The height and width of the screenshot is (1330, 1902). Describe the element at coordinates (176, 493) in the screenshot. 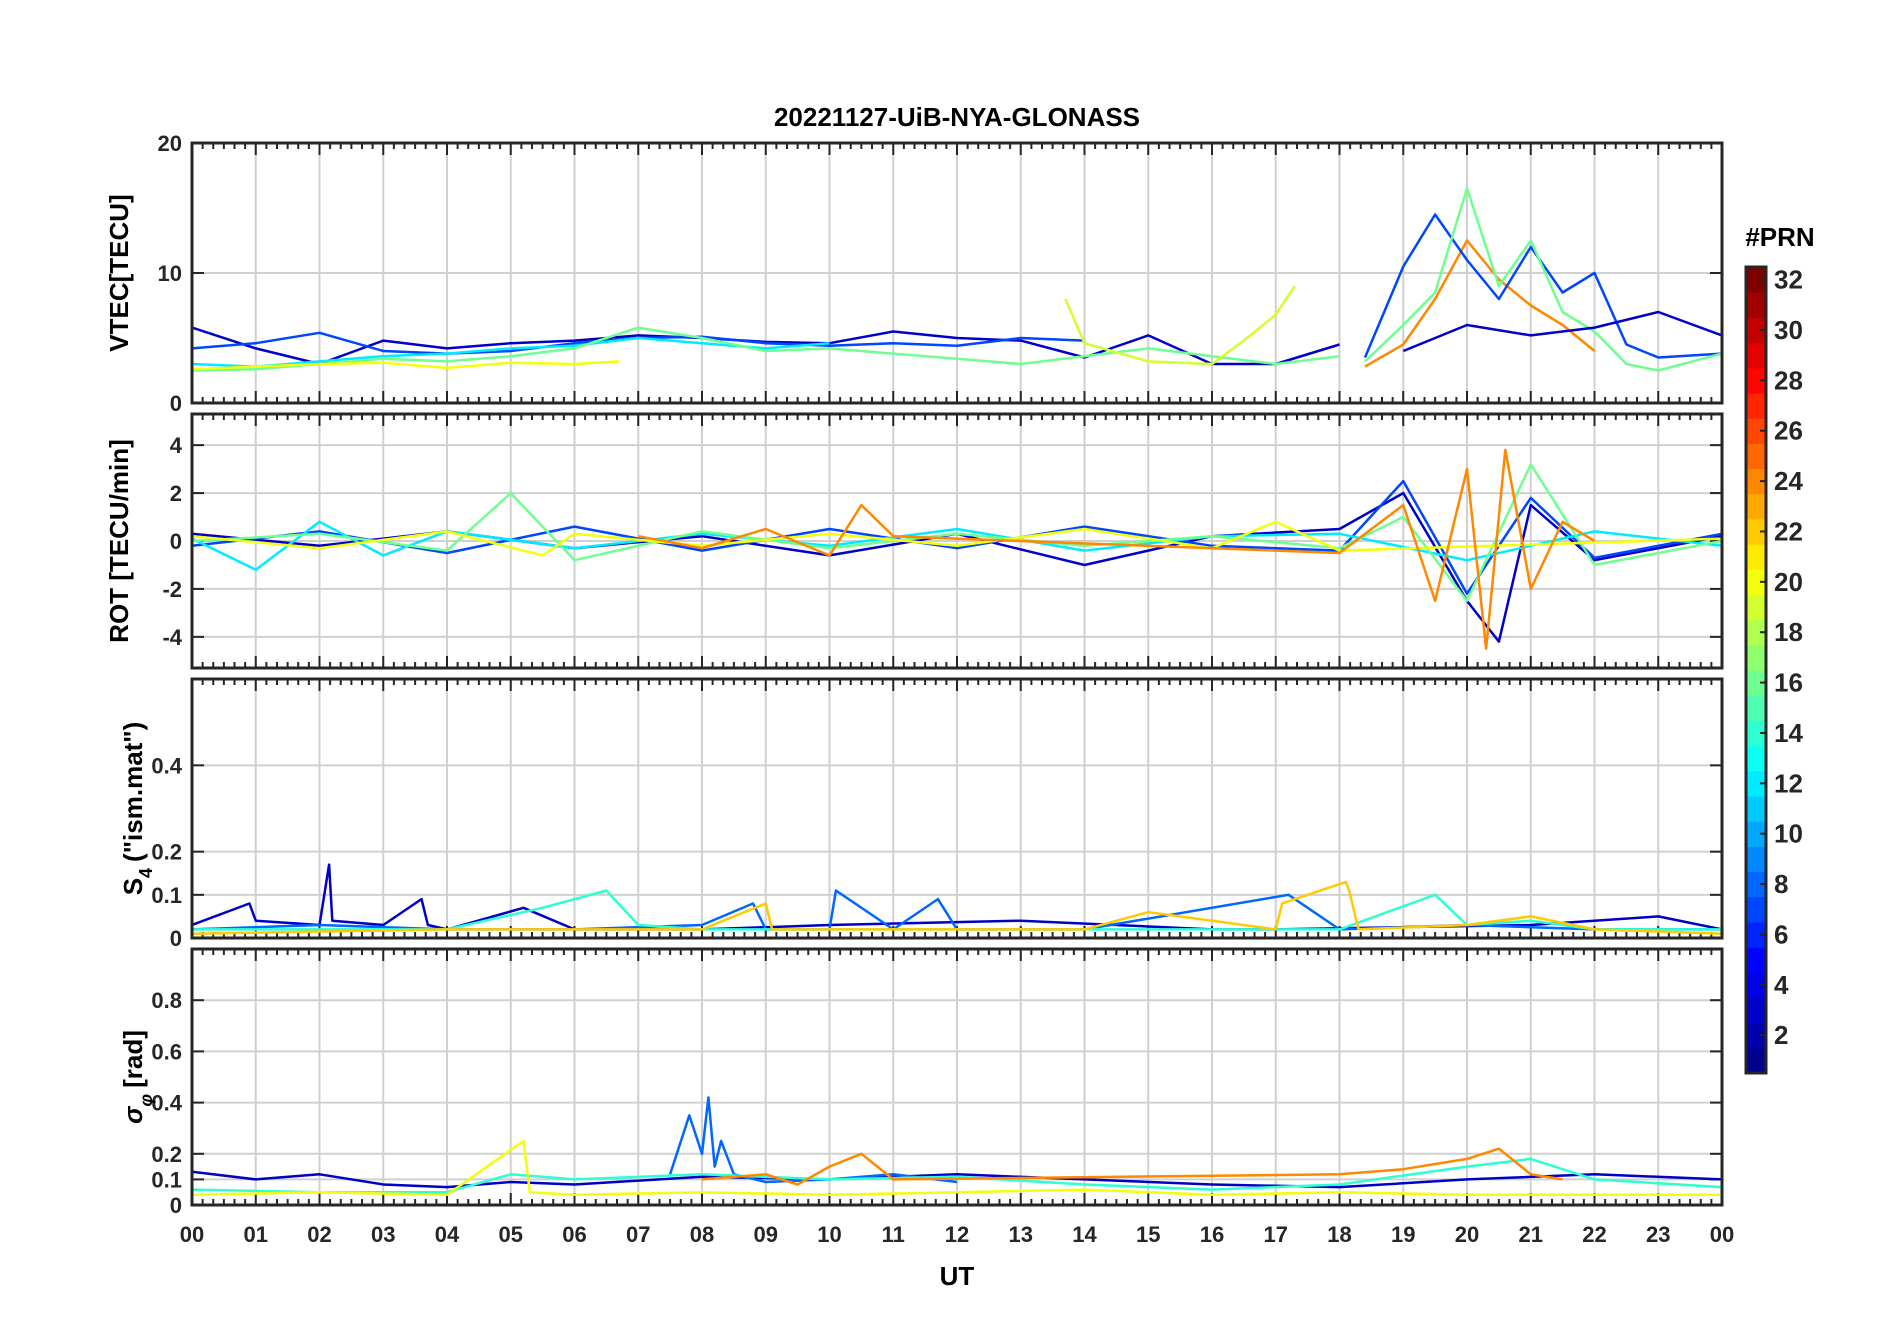

I see `y-tick-label: 2` at that location.